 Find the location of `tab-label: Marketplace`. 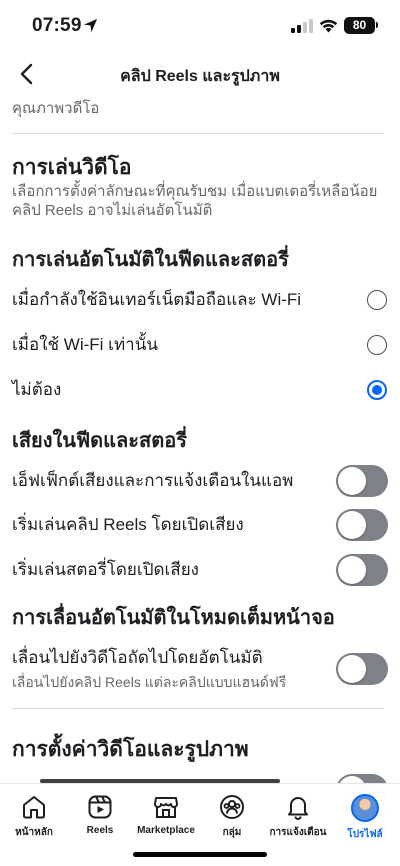

tab-label: Marketplace is located at coordinates (166, 830).